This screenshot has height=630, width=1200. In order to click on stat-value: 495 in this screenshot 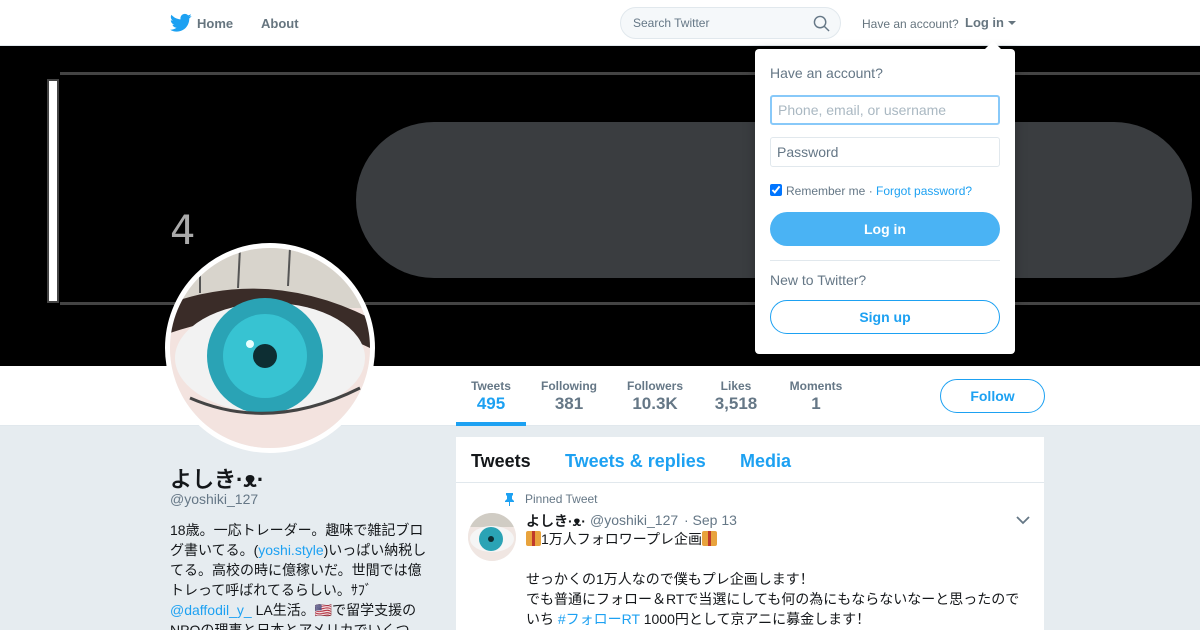, I will do `click(491, 403)`.